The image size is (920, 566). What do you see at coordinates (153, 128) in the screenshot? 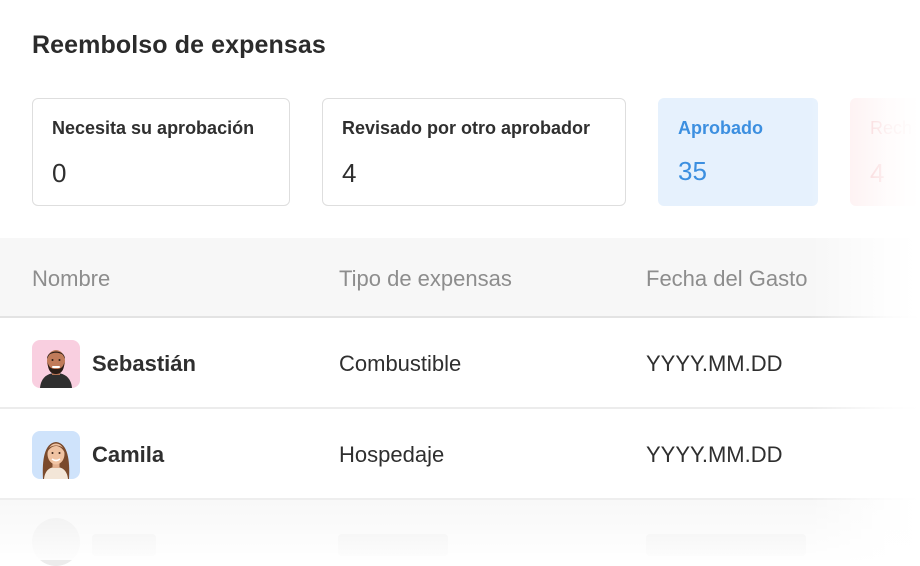
I see `summary-card-label: Necesita su aprobación` at bounding box center [153, 128].